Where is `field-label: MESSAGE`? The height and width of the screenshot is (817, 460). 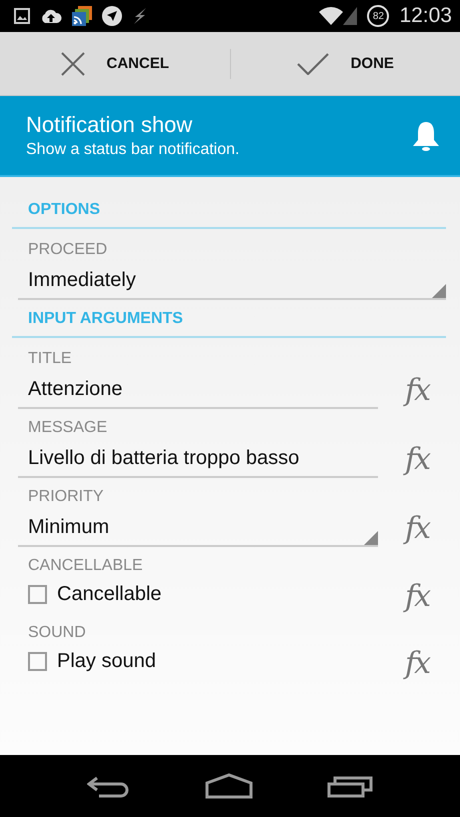 field-label: MESSAGE is located at coordinates (67, 428).